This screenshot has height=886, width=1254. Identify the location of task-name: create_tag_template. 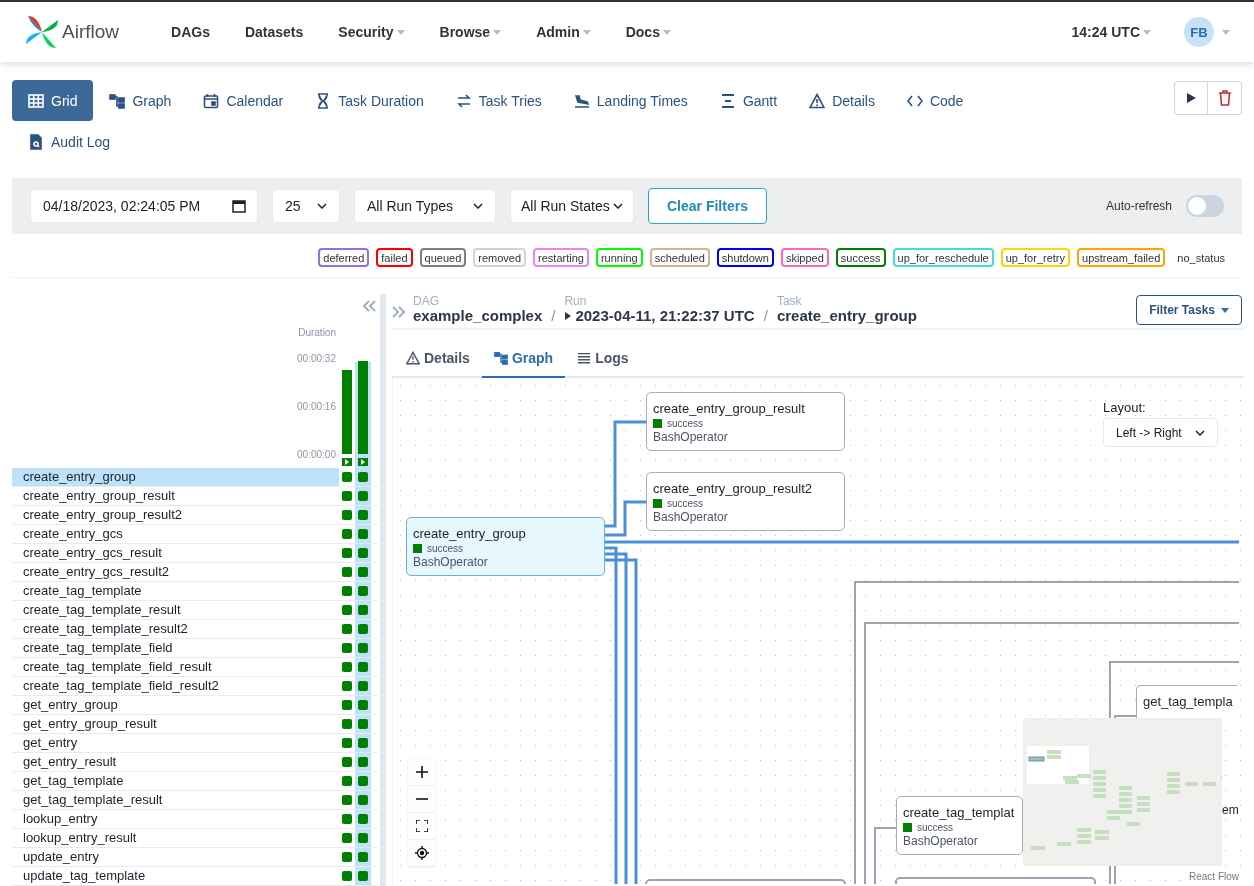
(175, 591).